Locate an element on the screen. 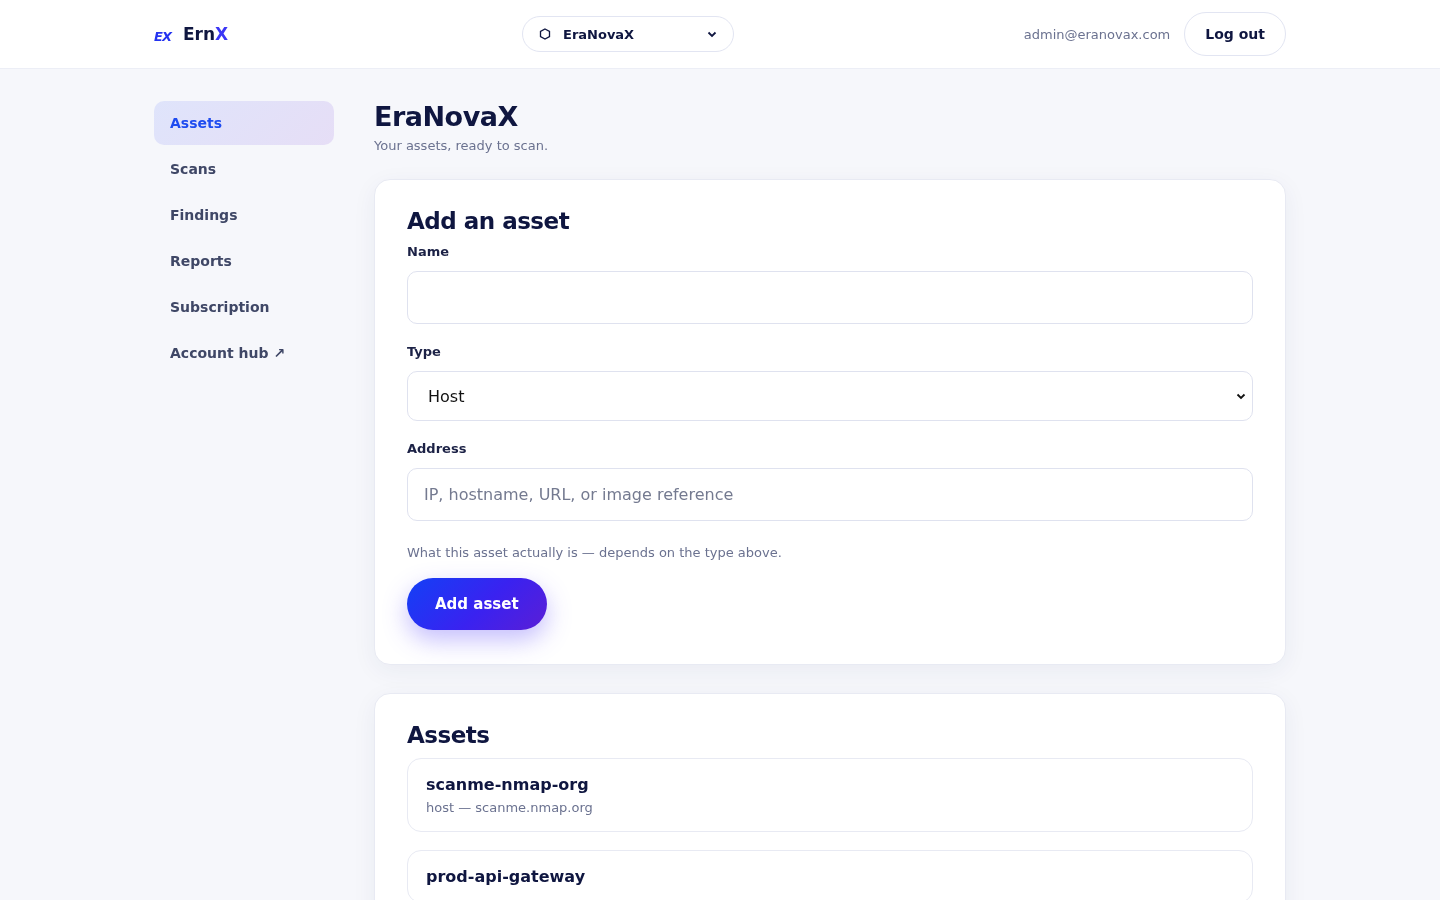 The image size is (1440, 900). user-email: admin@eranovax.com is located at coordinates (1097, 34).